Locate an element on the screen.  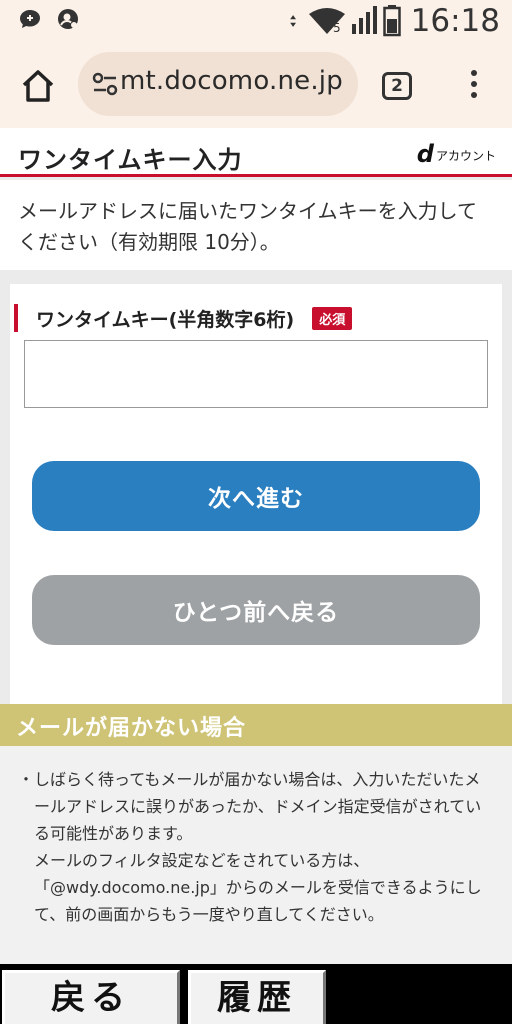
page-header: ワンタイムキー入力 d アカウント is located at coordinates (256, 152).